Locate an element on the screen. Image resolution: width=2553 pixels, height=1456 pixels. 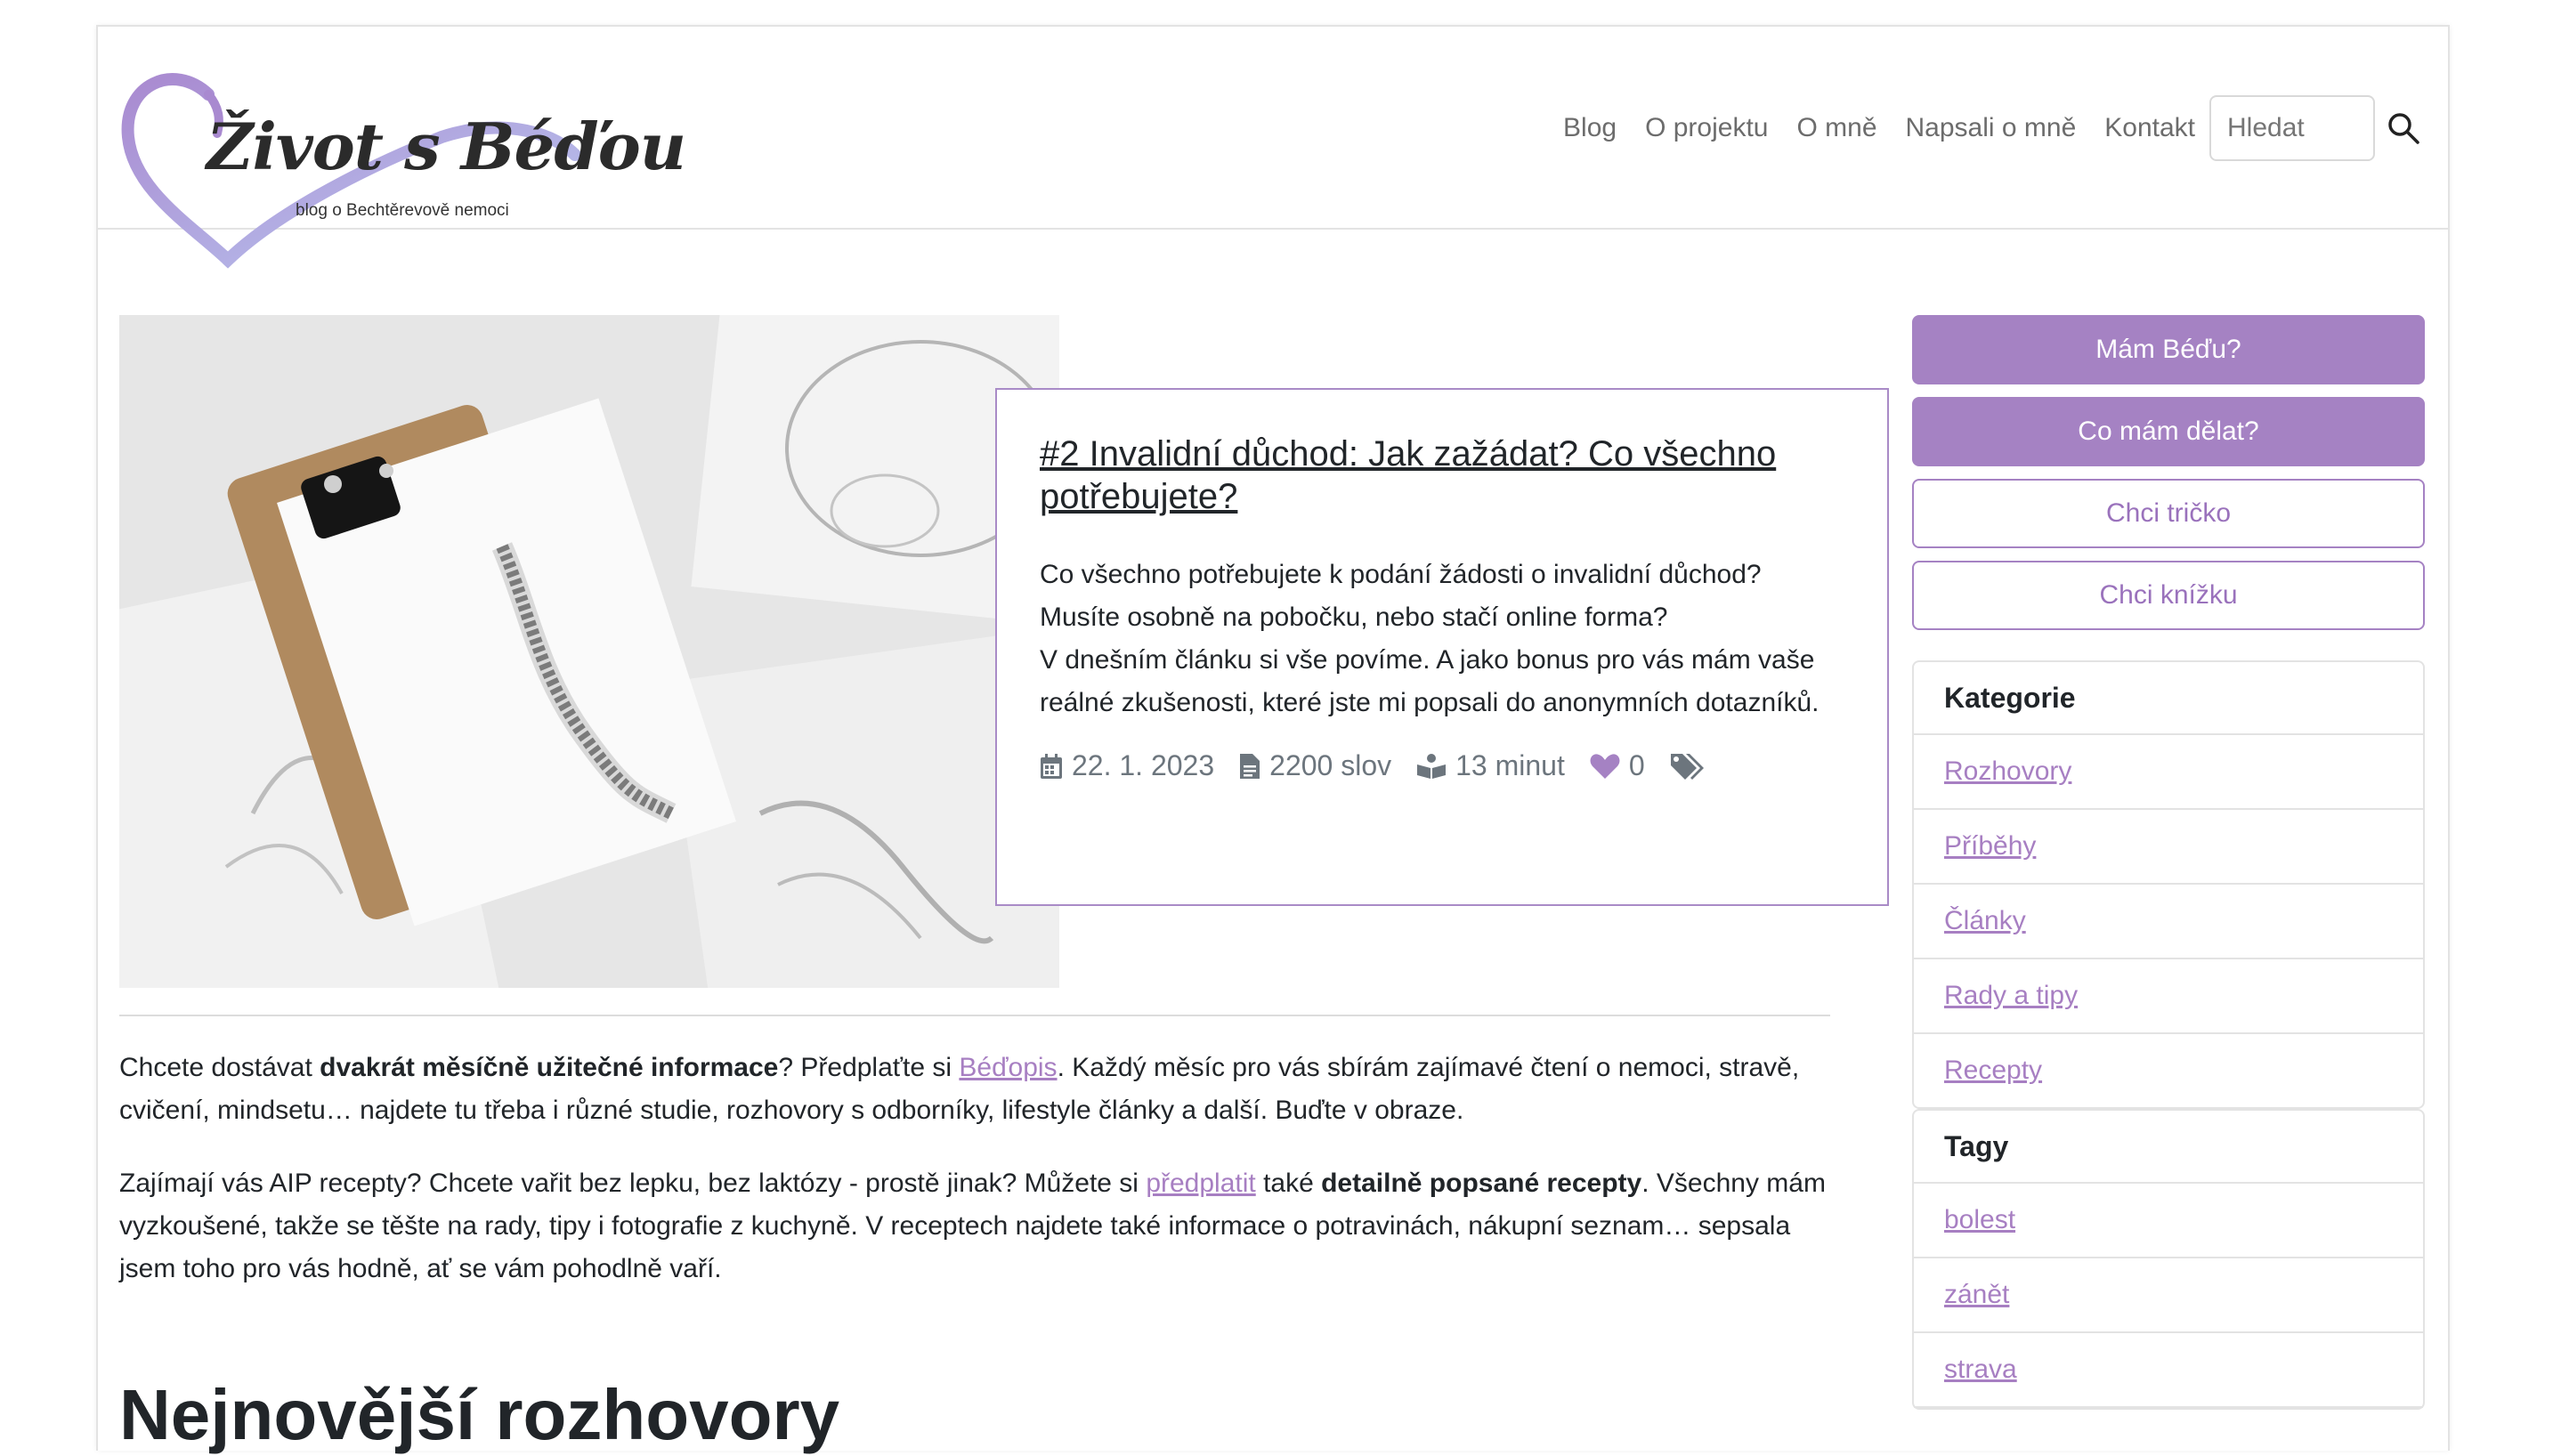
chci-tricko-button: Chci tričko is located at coordinates (2168, 513).